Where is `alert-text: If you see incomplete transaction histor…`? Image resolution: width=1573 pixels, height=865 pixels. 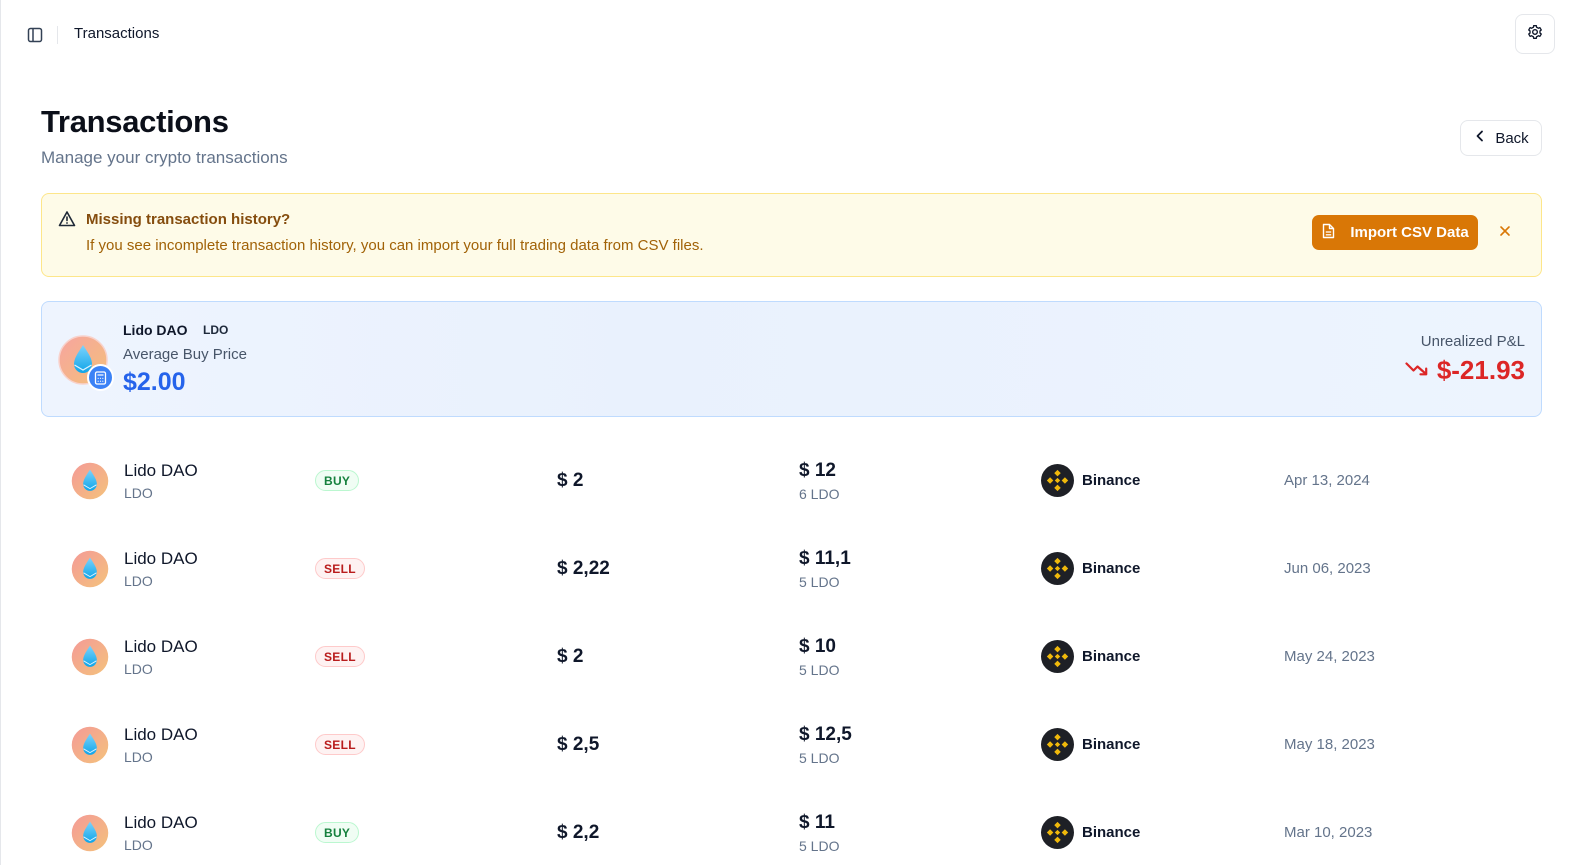
alert-text: If you see incomplete transaction histor… is located at coordinates (395, 245).